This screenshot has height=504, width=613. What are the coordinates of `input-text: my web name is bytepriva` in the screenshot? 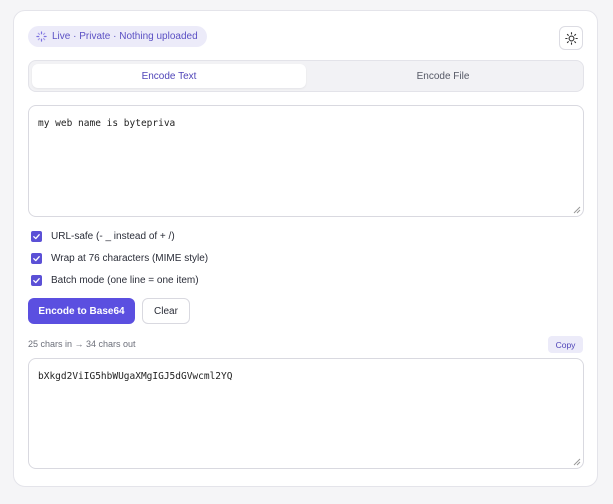 It's located at (107, 123).